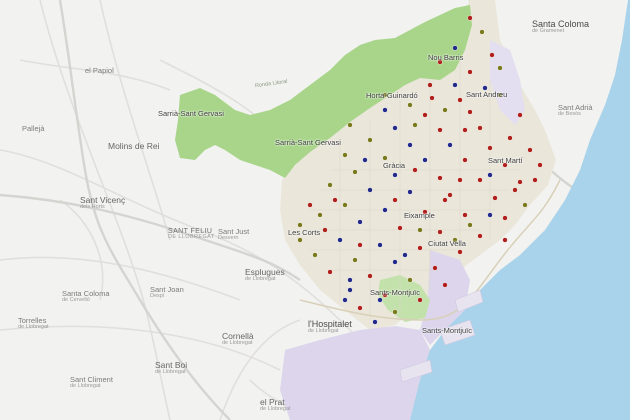 This screenshot has height=420, width=630. What do you see at coordinates (103, 202) in the screenshot?
I see `place-sant-vicenc: Sant Vicenç dels Horts` at bounding box center [103, 202].